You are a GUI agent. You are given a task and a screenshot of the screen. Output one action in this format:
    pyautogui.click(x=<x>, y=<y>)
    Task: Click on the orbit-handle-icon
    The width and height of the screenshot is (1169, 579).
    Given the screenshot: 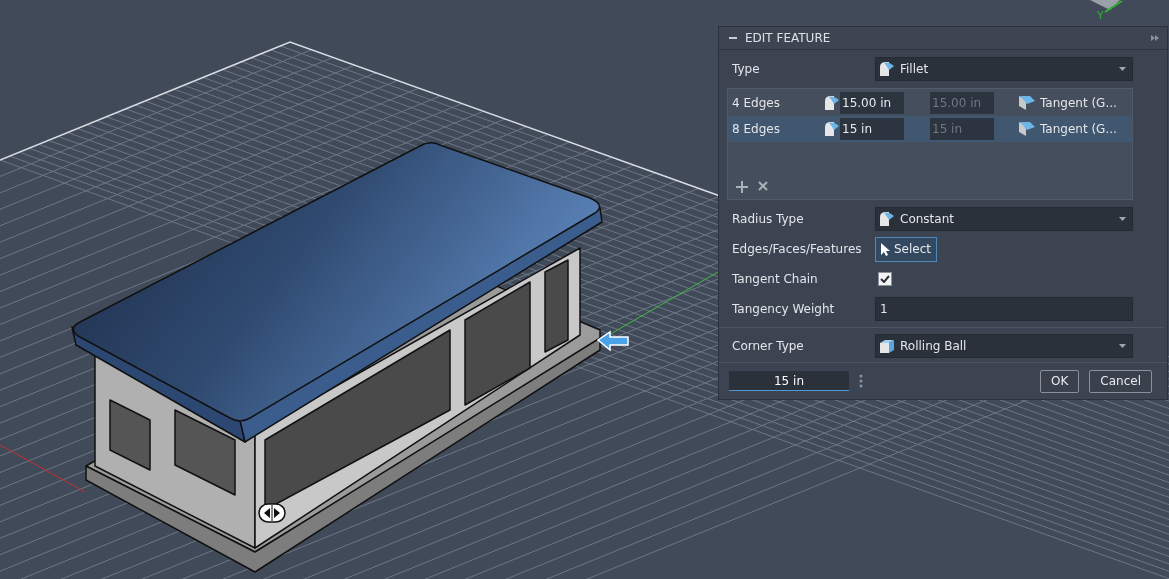 What is the action you would take?
    pyautogui.click(x=272, y=513)
    